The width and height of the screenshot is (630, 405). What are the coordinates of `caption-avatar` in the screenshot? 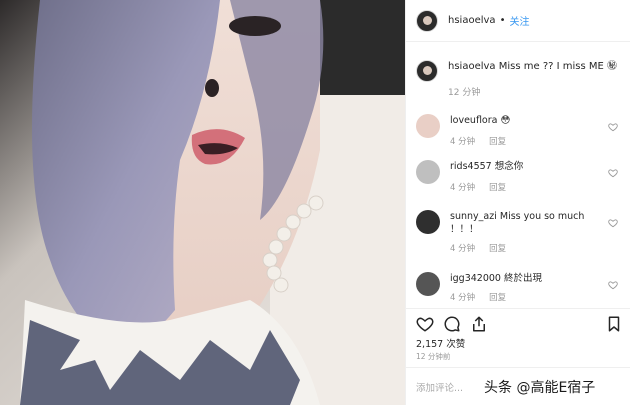 It's located at (427, 71).